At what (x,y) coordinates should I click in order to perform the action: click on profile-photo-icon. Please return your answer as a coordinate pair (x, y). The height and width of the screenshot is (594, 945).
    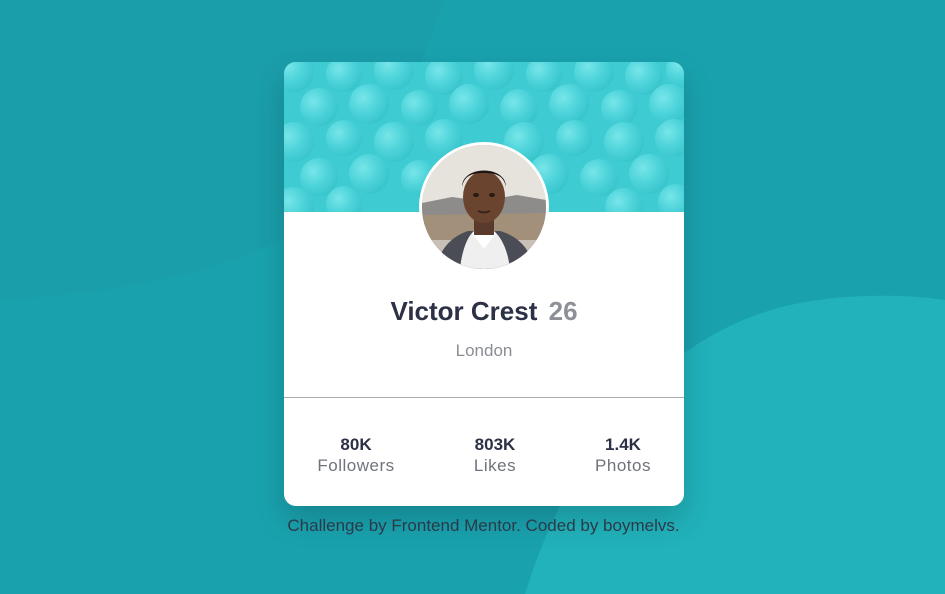
    Looking at the image, I should click on (484, 207).